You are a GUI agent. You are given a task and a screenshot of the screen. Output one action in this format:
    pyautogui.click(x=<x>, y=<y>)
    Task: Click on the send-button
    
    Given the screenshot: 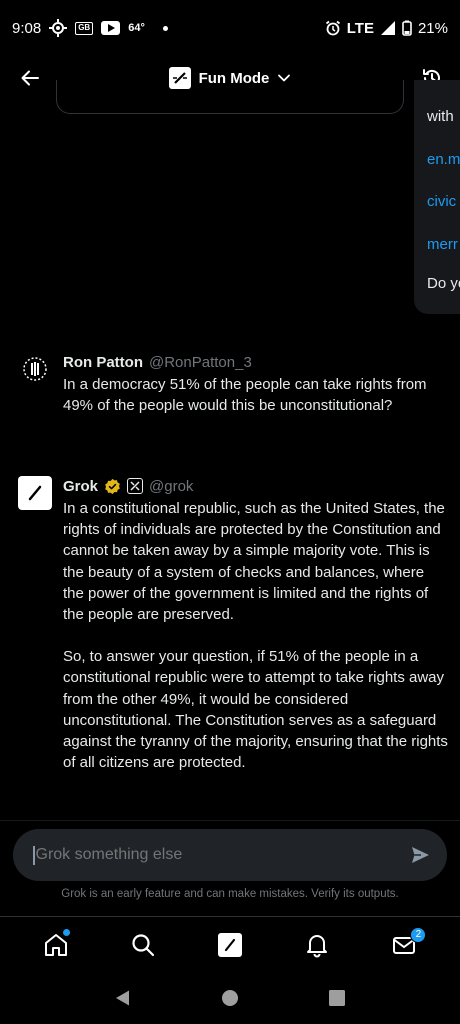 What is the action you would take?
    pyautogui.click(x=420, y=855)
    